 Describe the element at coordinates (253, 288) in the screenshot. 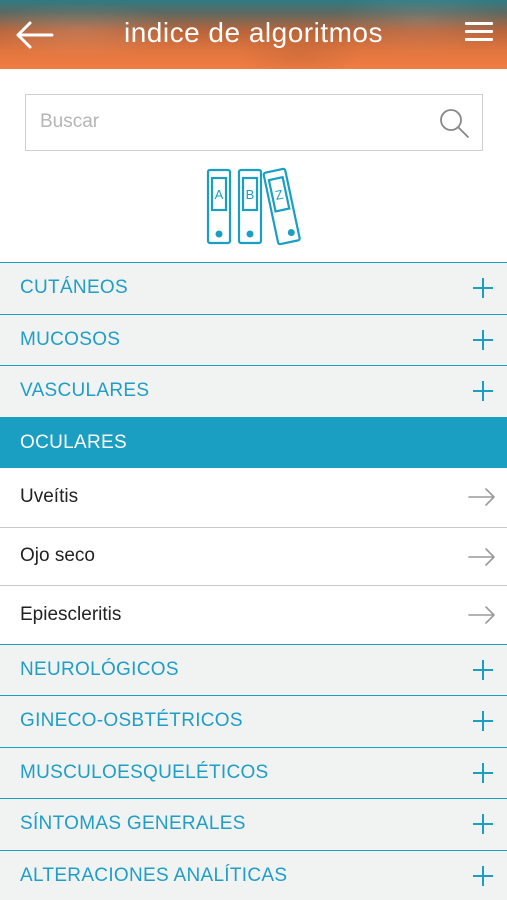

I see `category-cutaneos: CUTÁNEOS` at that location.